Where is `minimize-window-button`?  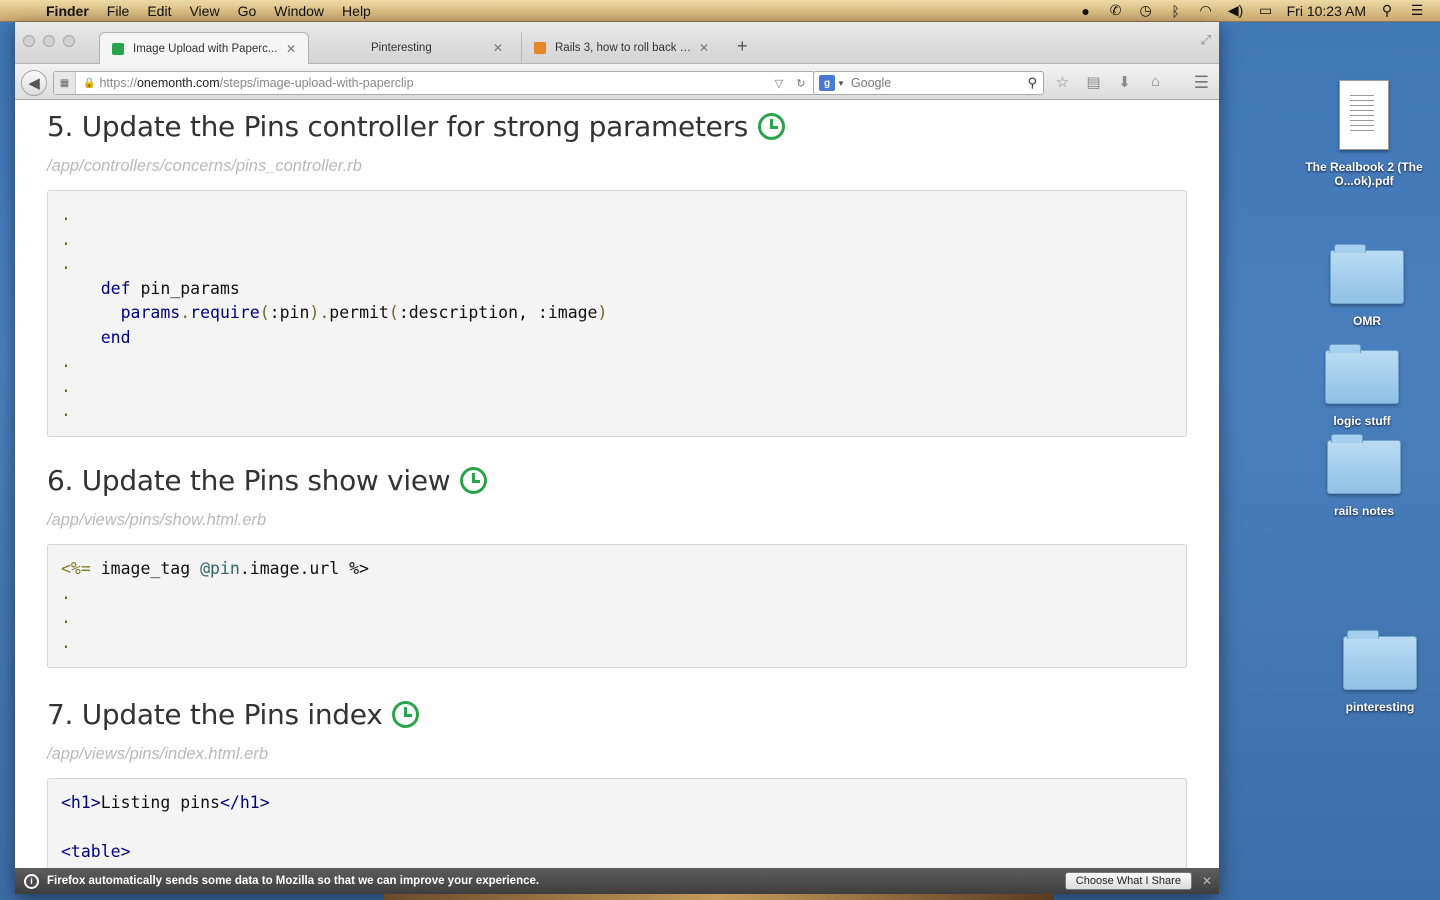
minimize-window-button is located at coordinates (49, 41).